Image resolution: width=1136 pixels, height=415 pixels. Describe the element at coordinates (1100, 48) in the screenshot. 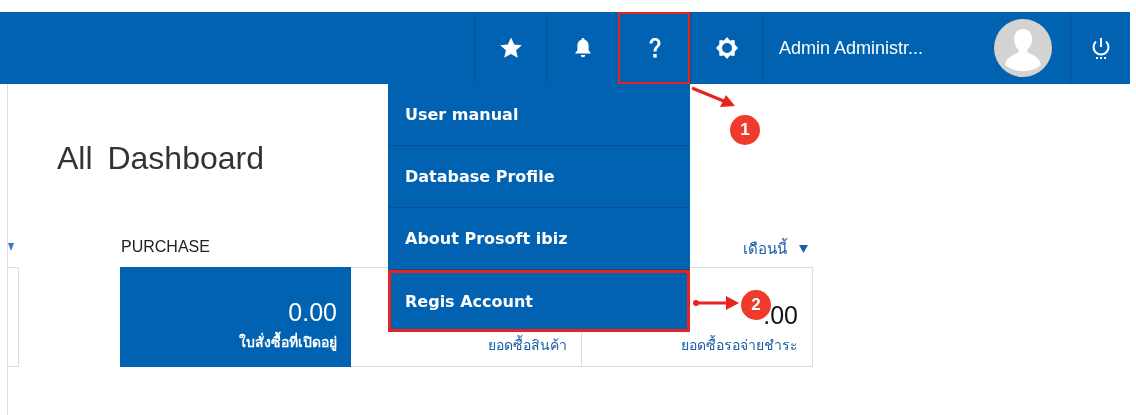

I see `power-icon` at that location.